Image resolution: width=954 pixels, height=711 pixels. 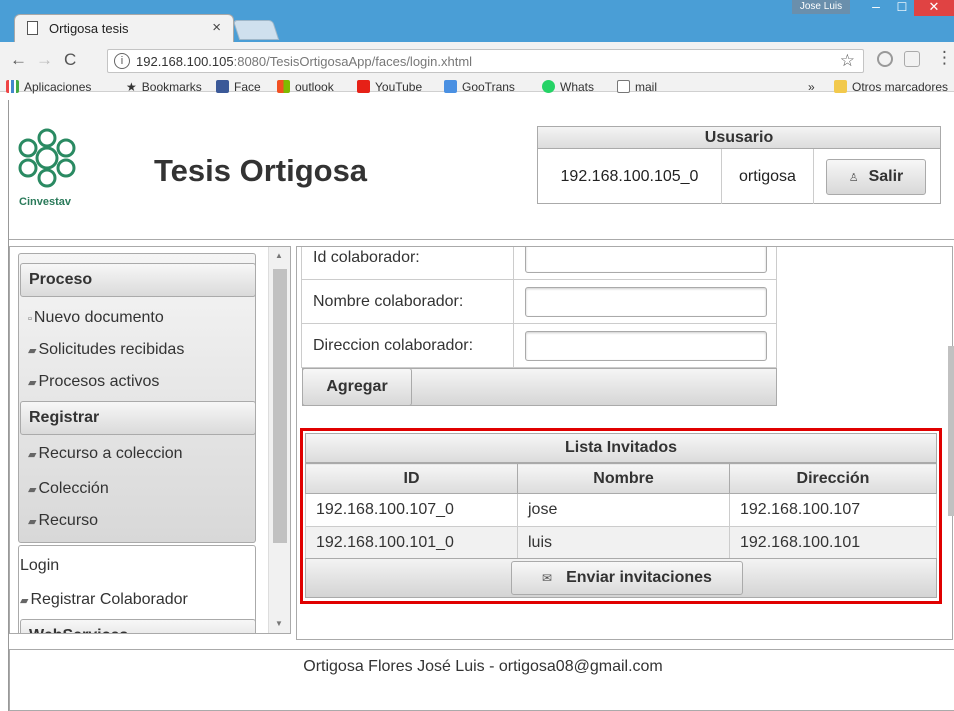 What do you see at coordinates (621, 510) in the screenshot?
I see `table-row: 192.168.100.107_0 jose 192.168.100.107` at bounding box center [621, 510].